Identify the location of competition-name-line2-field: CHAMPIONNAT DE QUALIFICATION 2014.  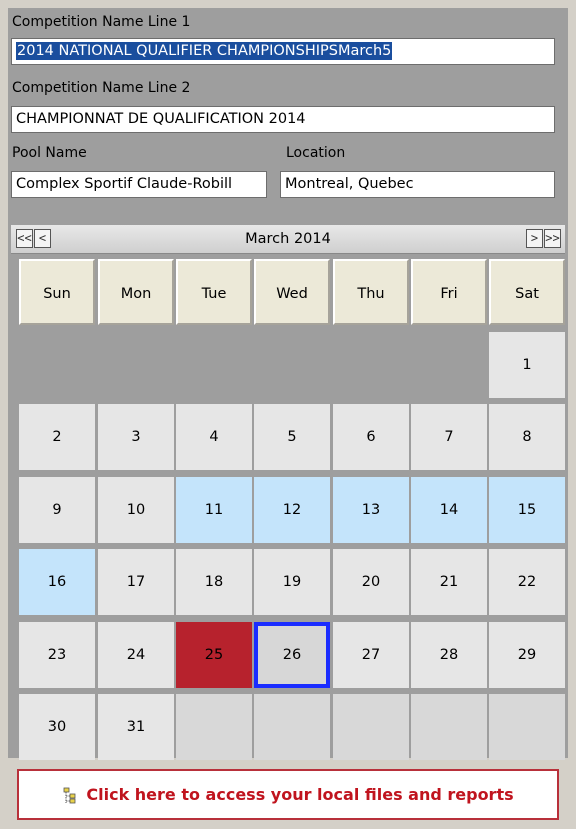
(283, 119).